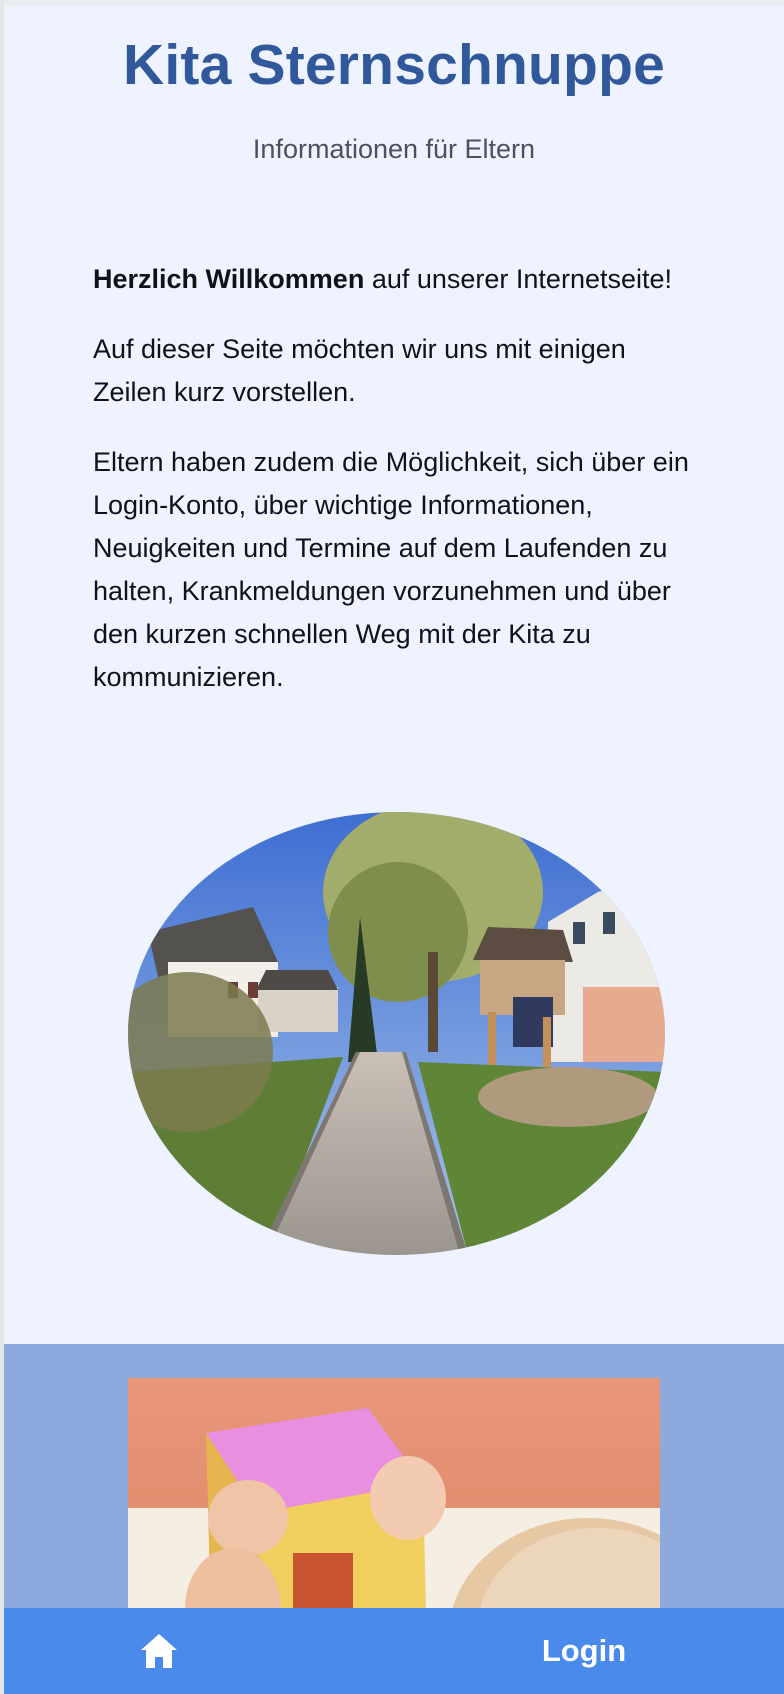  Describe the element at coordinates (394, 149) in the screenshot. I see `page-subtitle: Informationen für Eltern` at that location.